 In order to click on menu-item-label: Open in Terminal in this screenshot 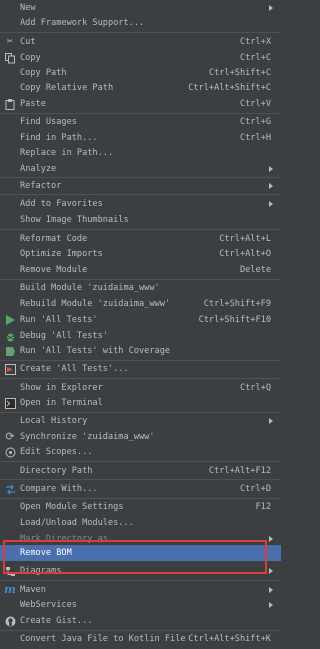, I will do `click(61, 403)`.